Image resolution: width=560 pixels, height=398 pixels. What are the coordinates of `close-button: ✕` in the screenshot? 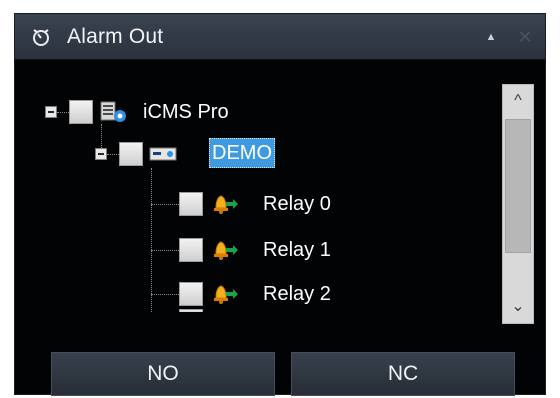 It's located at (525, 37).